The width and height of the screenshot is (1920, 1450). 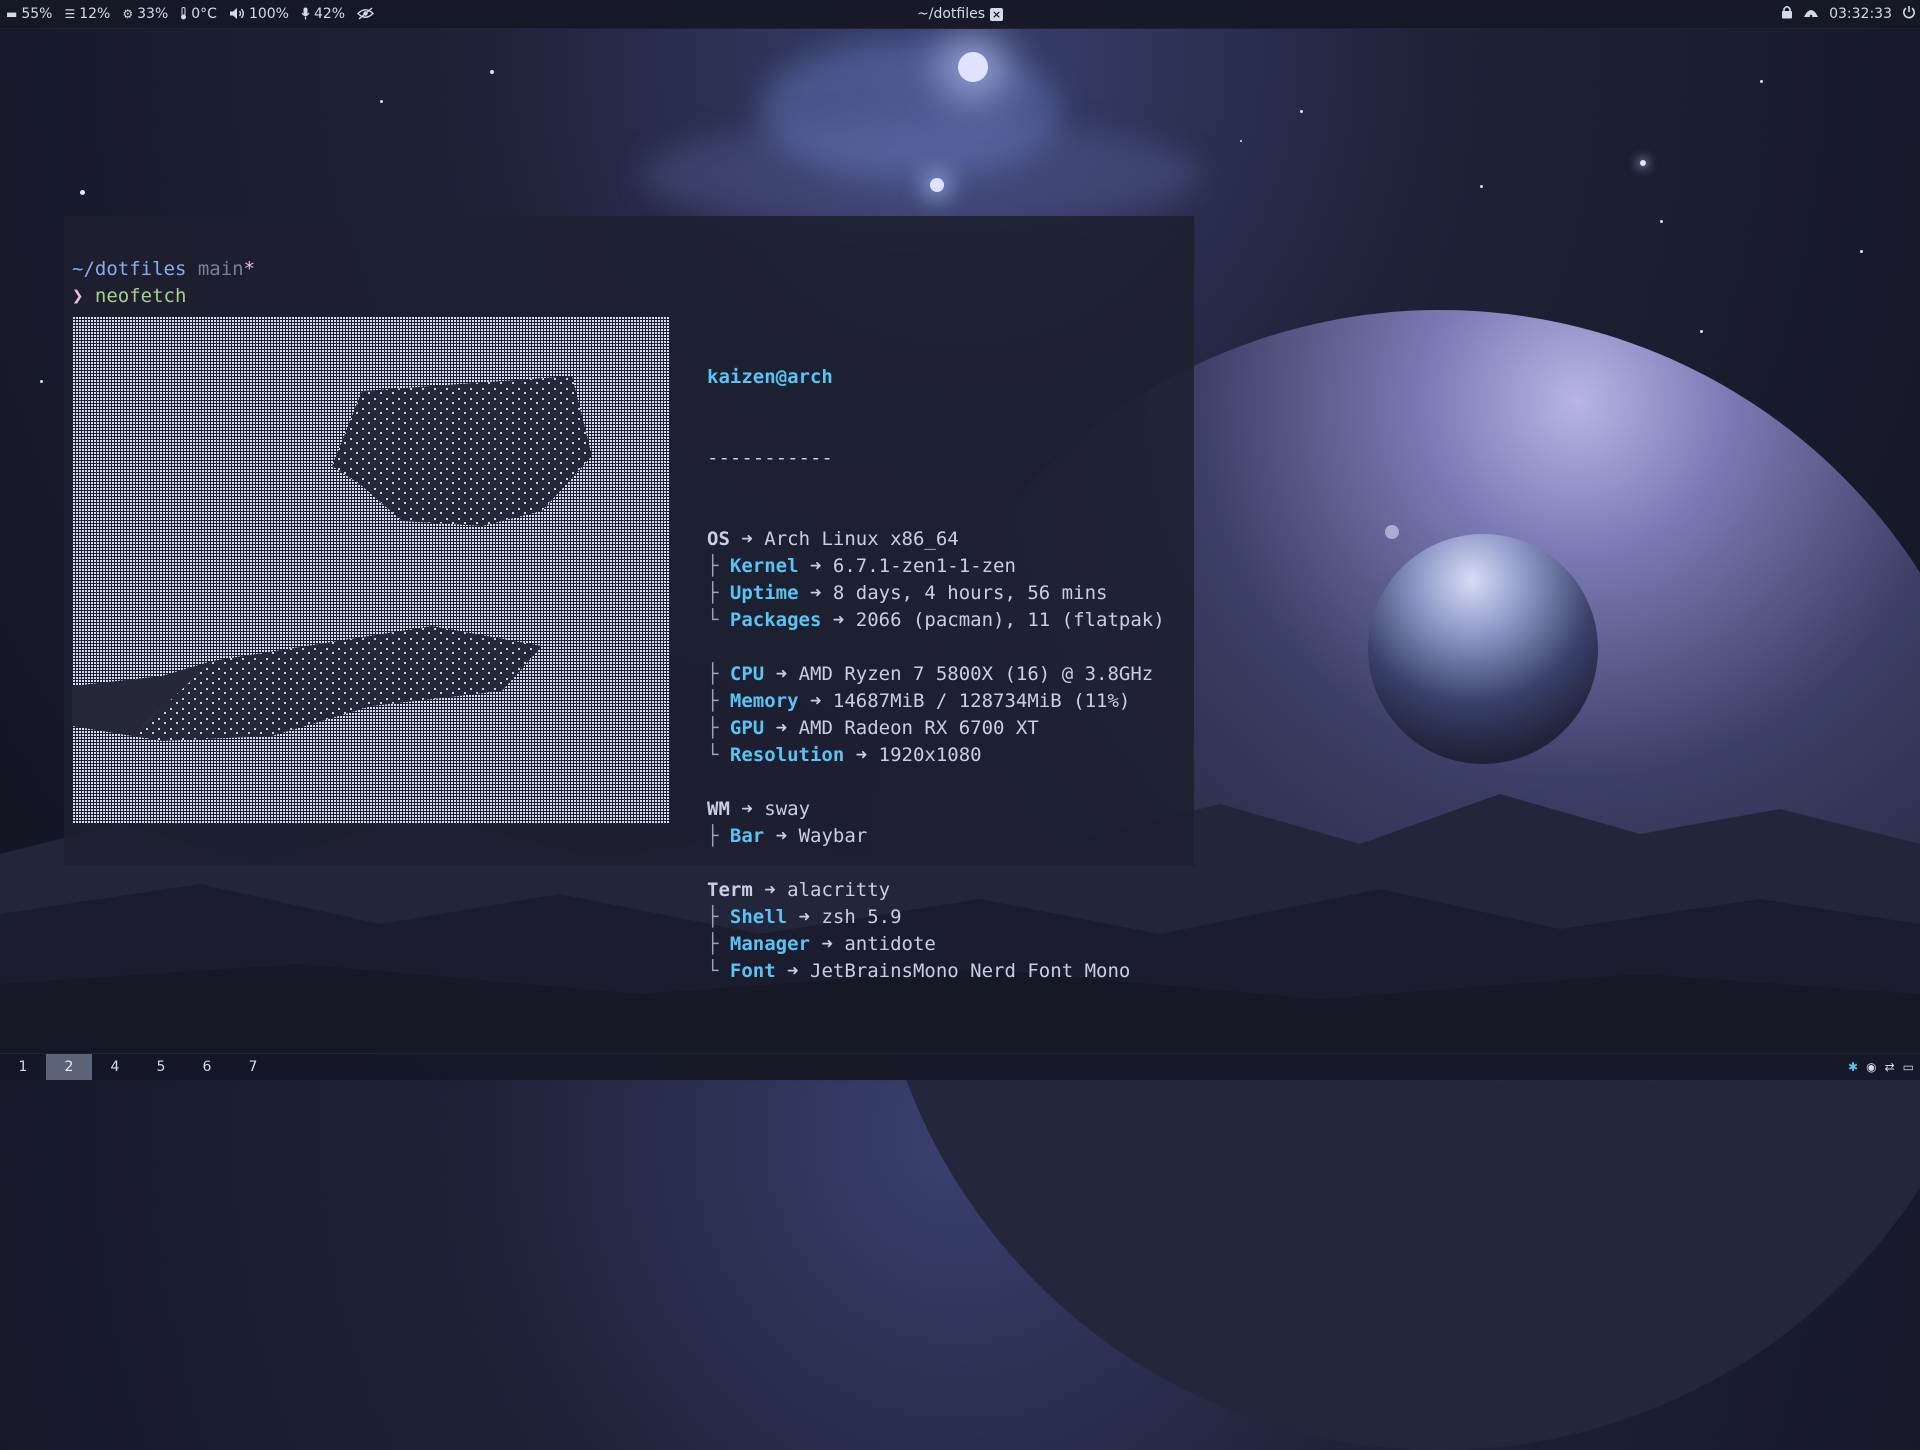 What do you see at coordinates (764, 593) in the screenshot?
I see `info-key: Uptime` at bounding box center [764, 593].